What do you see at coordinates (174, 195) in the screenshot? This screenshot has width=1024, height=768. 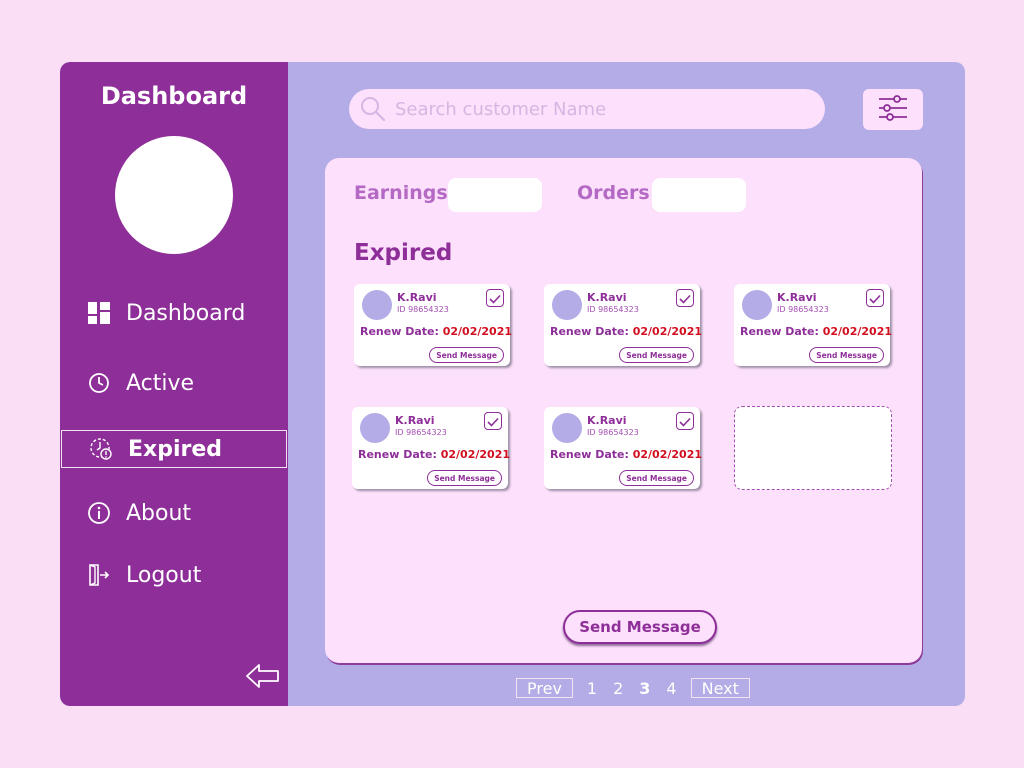 I see `profile-avatar` at bounding box center [174, 195].